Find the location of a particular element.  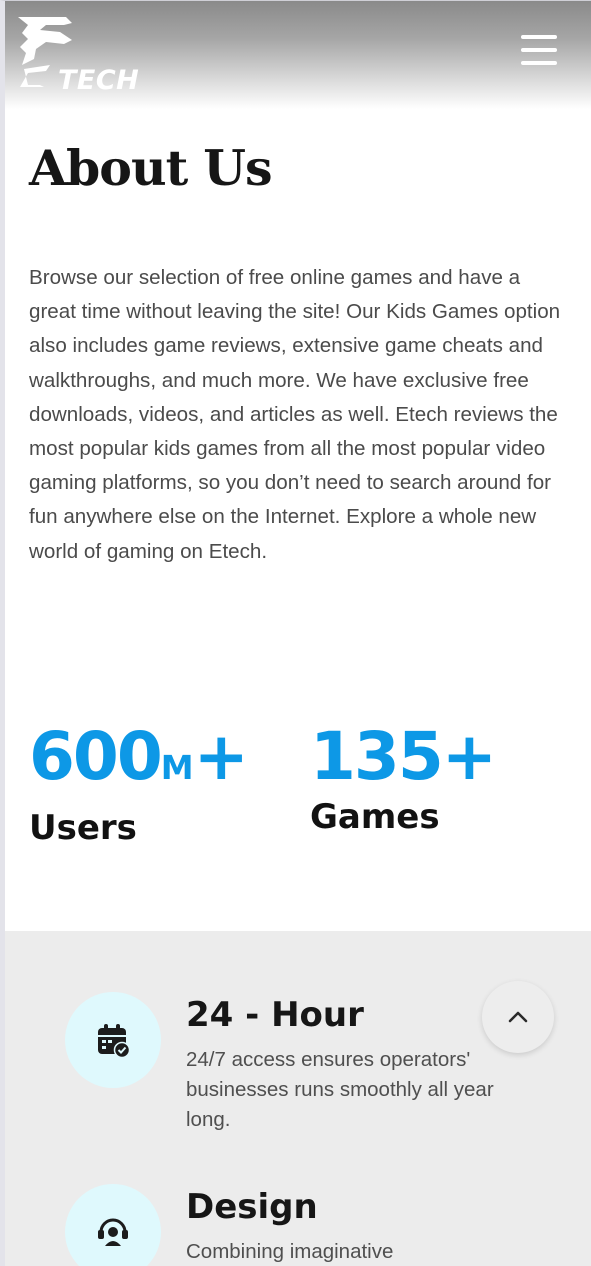

stat-users: 600M+ Users is located at coordinates (139, 782).